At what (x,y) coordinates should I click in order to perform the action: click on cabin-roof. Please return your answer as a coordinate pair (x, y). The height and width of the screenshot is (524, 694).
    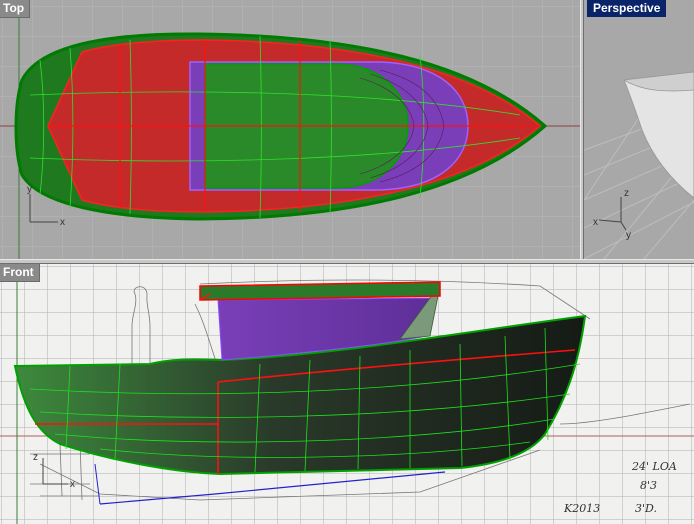
    Looking at the image, I should click on (320, 291).